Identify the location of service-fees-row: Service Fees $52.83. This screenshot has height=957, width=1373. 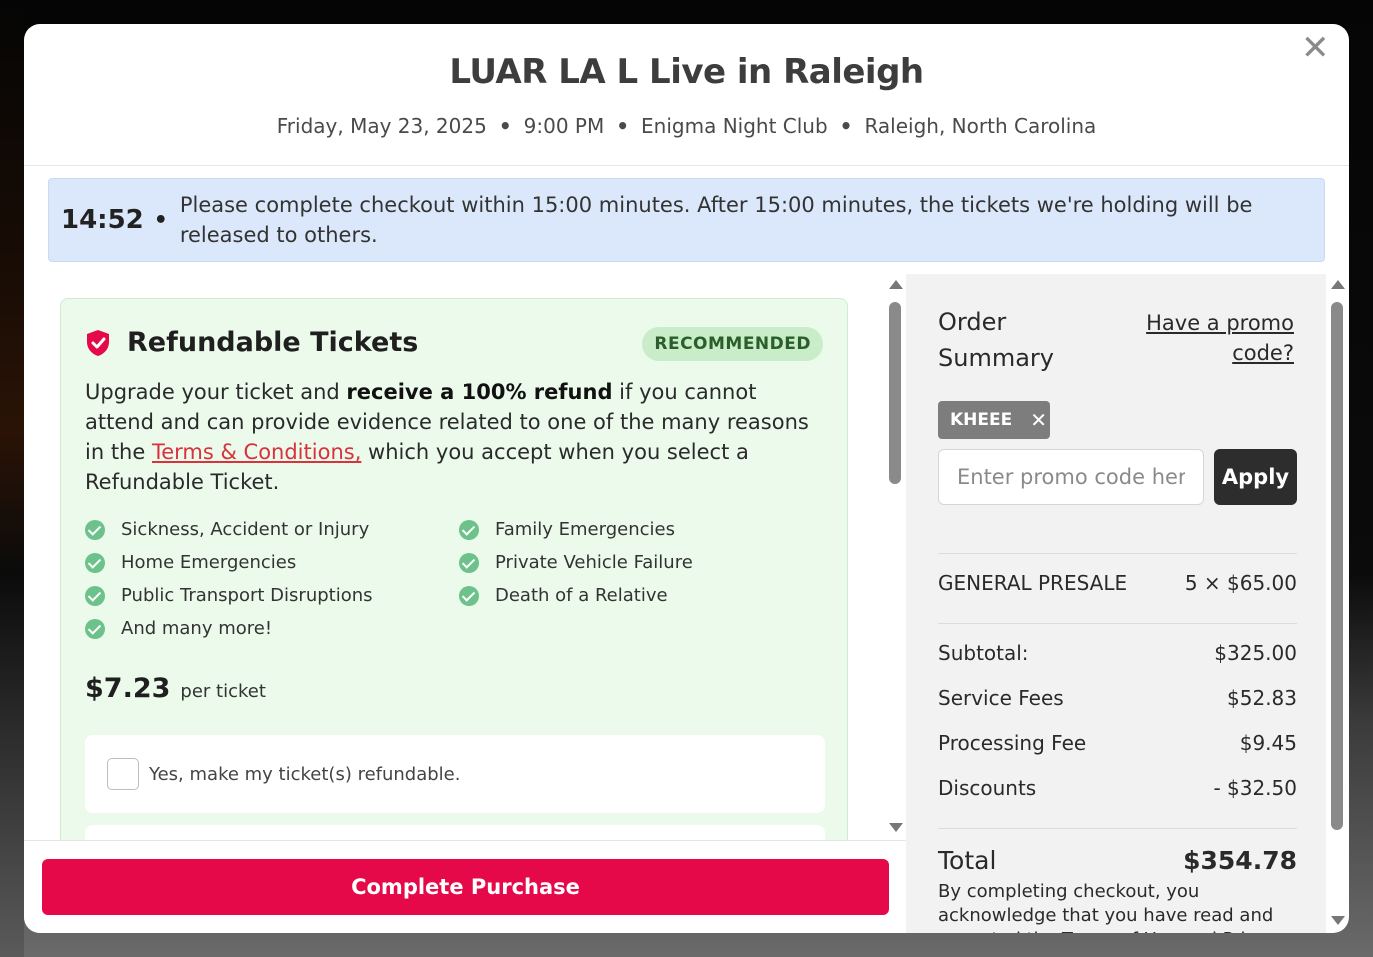
(1117, 698).